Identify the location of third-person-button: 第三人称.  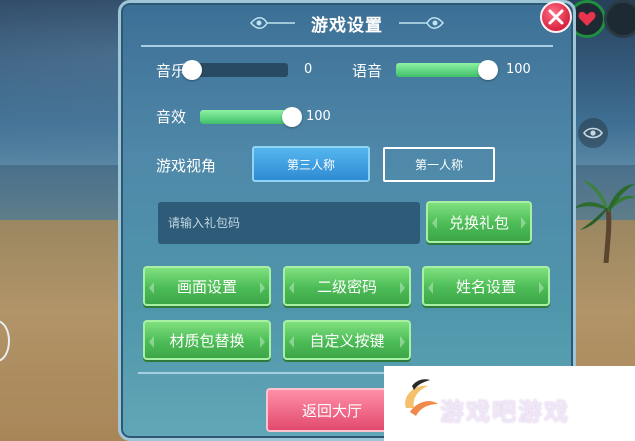
(311, 164).